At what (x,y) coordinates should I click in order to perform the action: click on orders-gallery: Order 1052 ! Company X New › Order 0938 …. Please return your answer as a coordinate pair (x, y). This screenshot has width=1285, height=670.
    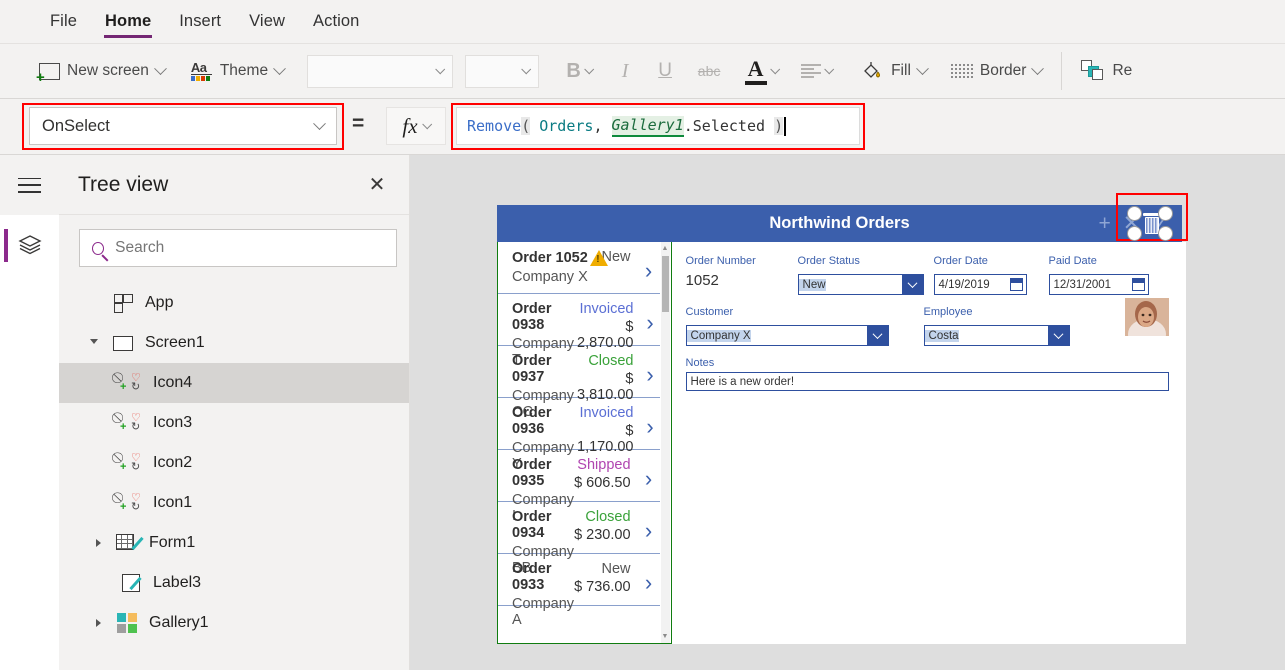
    Looking at the image, I should click on (584, 443).